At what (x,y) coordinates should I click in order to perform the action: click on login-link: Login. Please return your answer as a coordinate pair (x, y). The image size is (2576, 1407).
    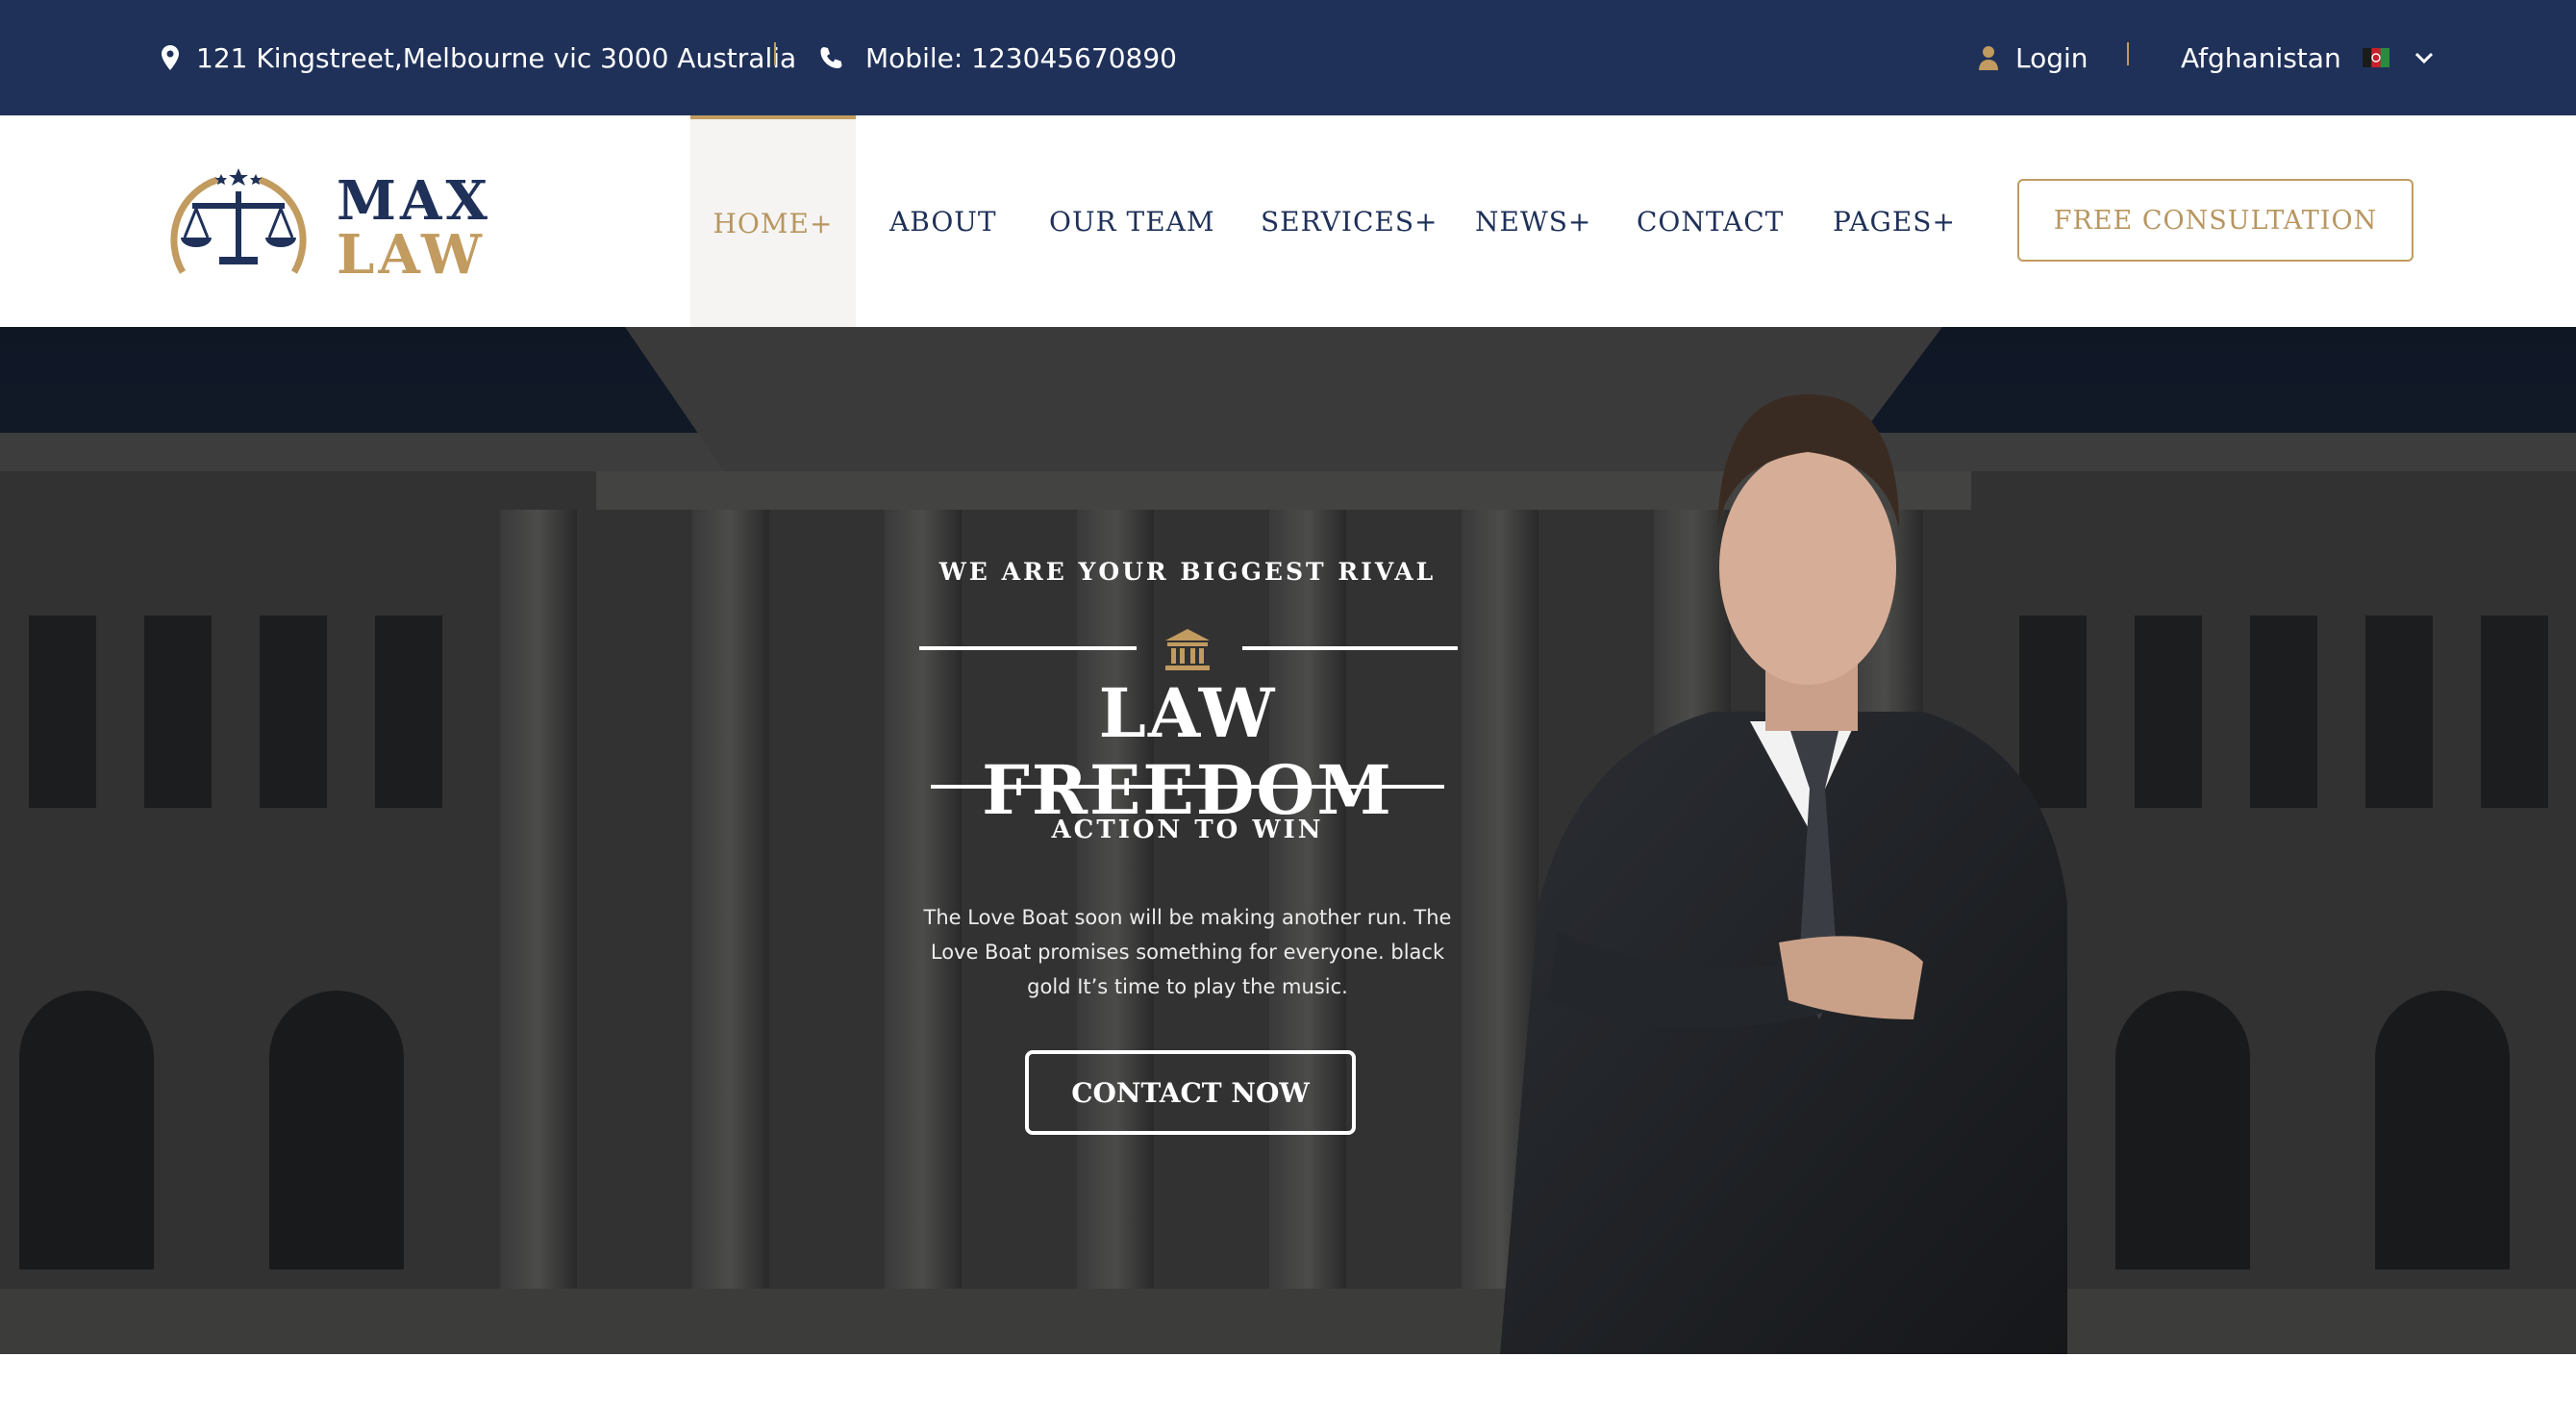
    Looking at the image, I should click on (2033, 58).